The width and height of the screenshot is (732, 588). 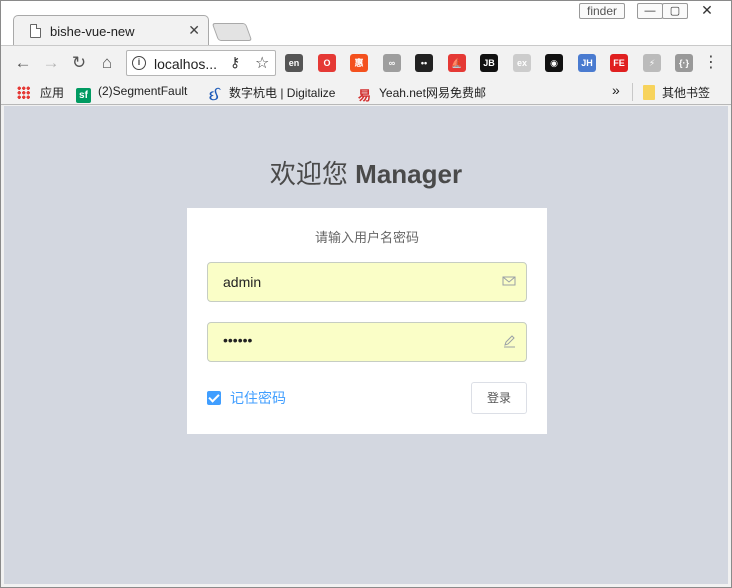 What do you see at coordinates (214, 95) in the screenshot?
I see `hdu-logo-icon: ઈ` at bounding box center [214, 95].